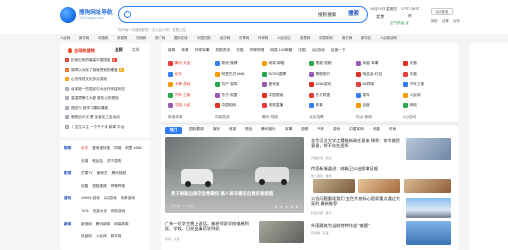  What do you see at coordinates (232, 129) in the screenshot?
I see `feed-tab: 体育` at bounding box center [232, 129].